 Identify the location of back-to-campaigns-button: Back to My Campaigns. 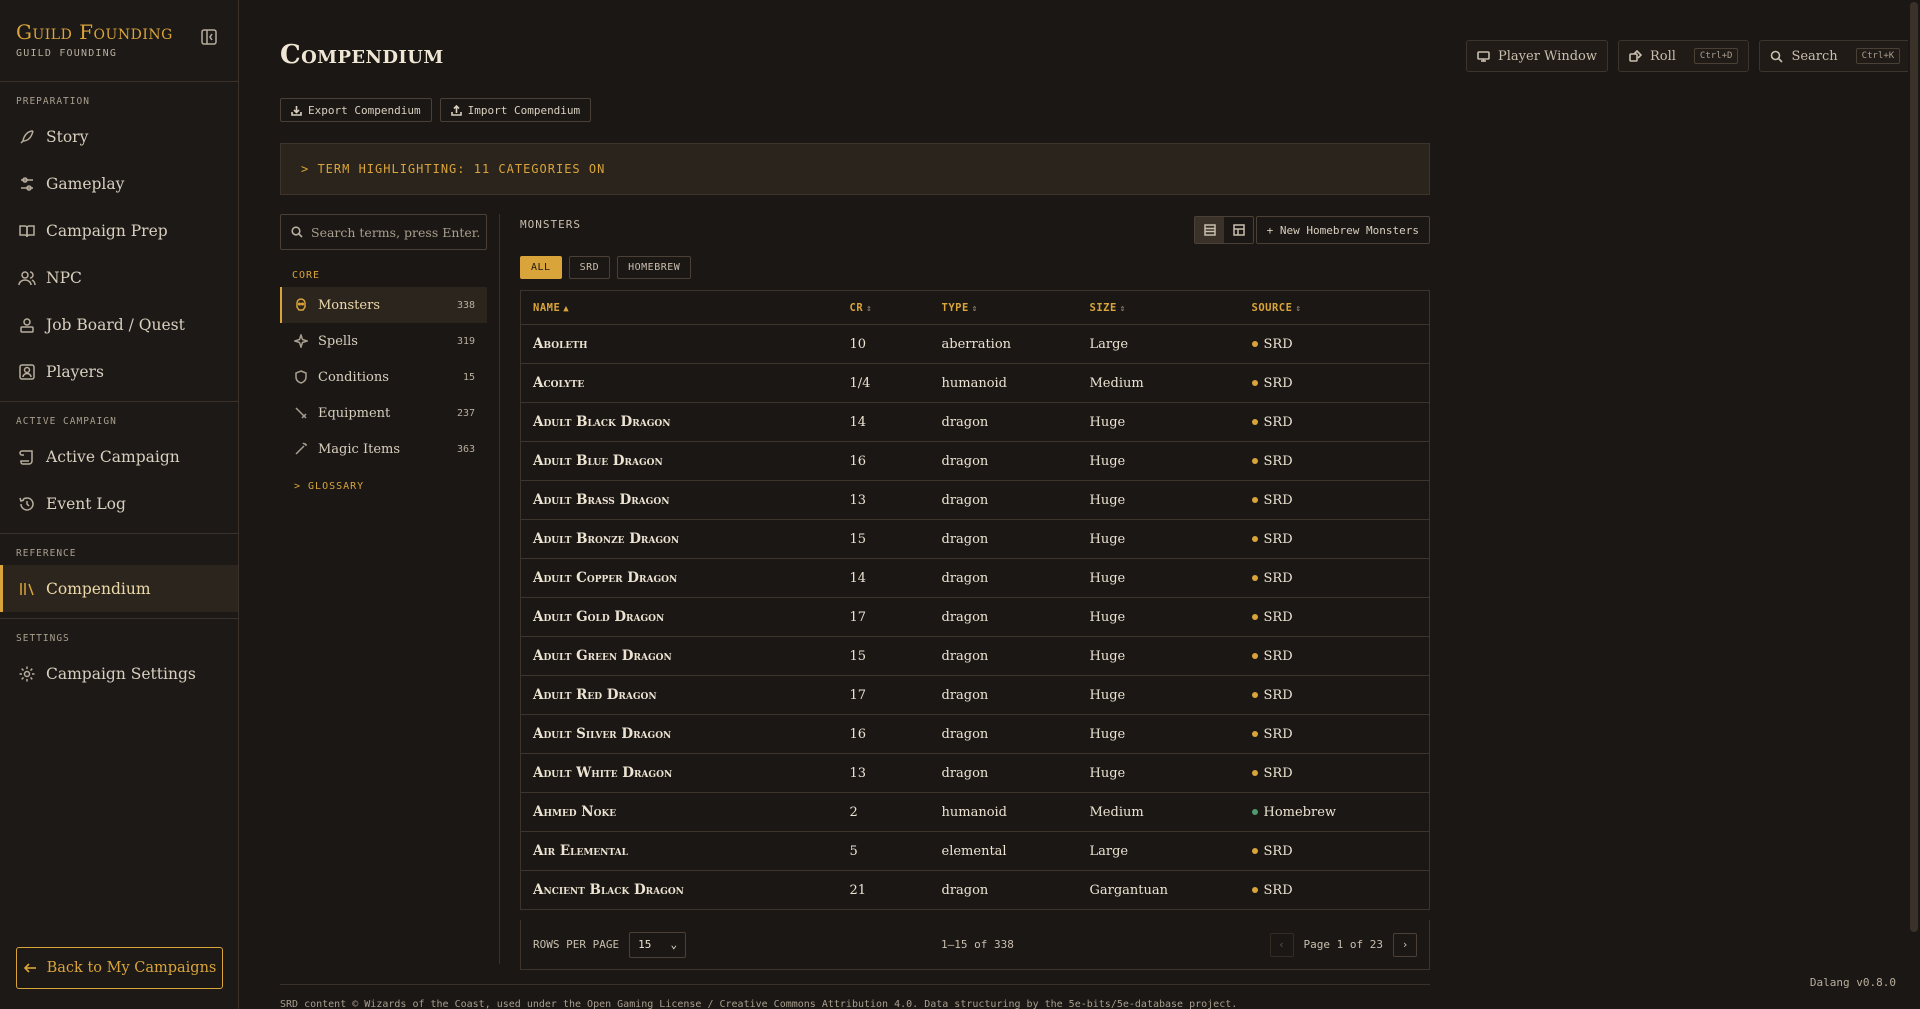
(119, 968).